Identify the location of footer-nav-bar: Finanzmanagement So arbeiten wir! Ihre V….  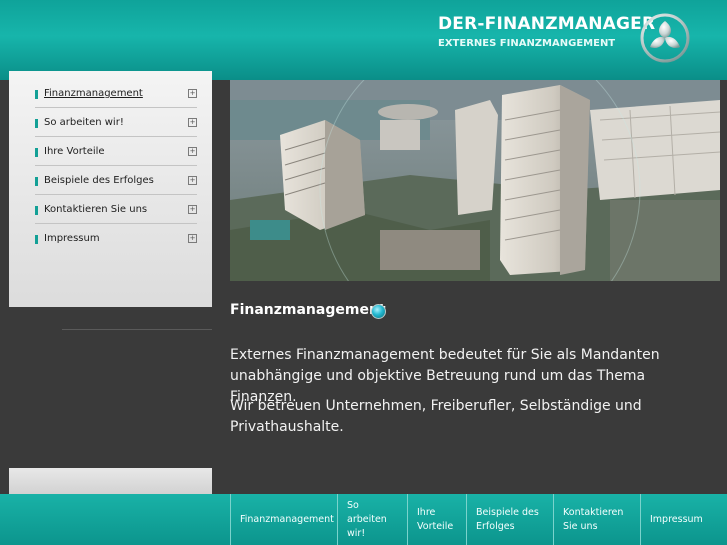
(363, 519).